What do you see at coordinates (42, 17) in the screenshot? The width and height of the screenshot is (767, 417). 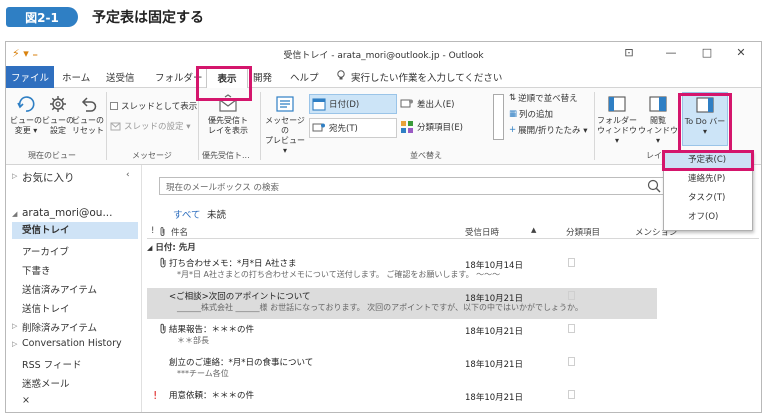 I see `figure-badge: 図2-1` at bounding box center [42, 17].